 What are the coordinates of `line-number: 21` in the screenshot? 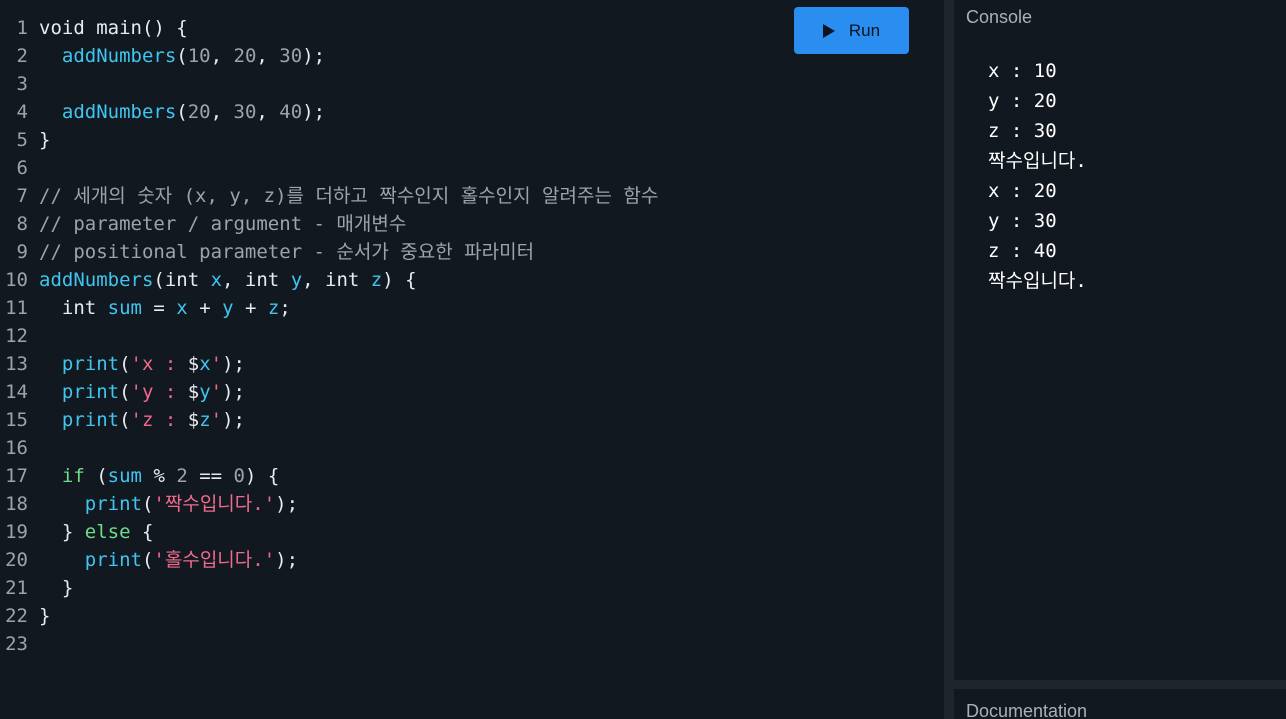 It's located at (16, 588).